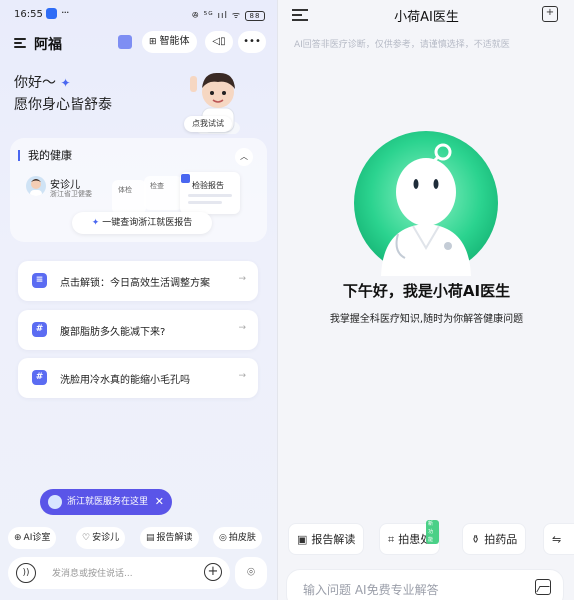 The height and width of the screenshot is (600, 574). Describe the element at coordinates (65, 12) in the screenshot. I see `status-more-icon: ···` at that location.